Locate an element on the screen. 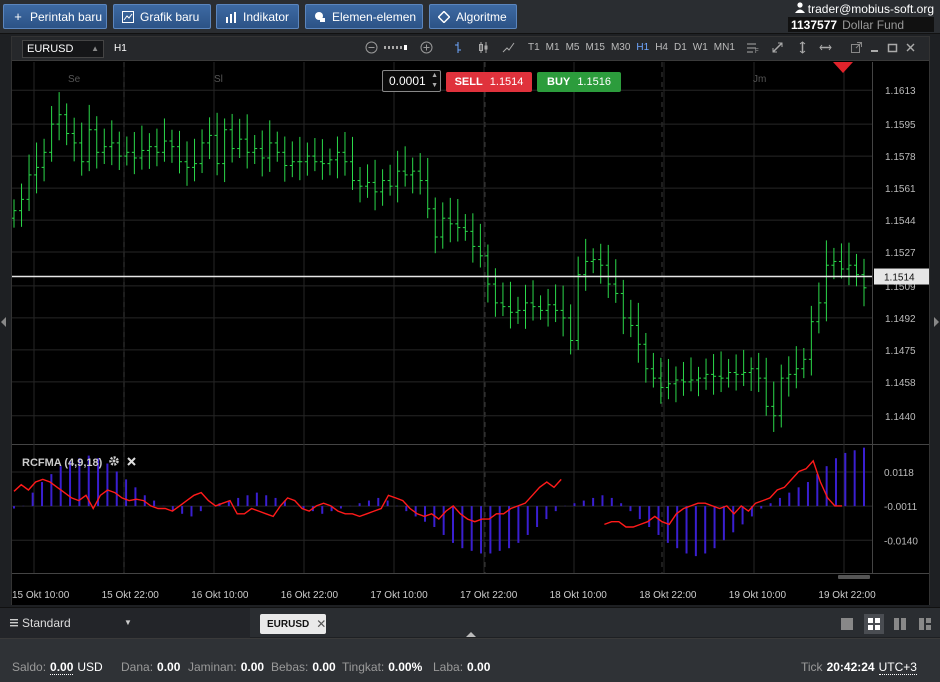 The height and width of the screenshot is (682, 940). layout-select: Standard ▼ is located at coordinates (125, 623).